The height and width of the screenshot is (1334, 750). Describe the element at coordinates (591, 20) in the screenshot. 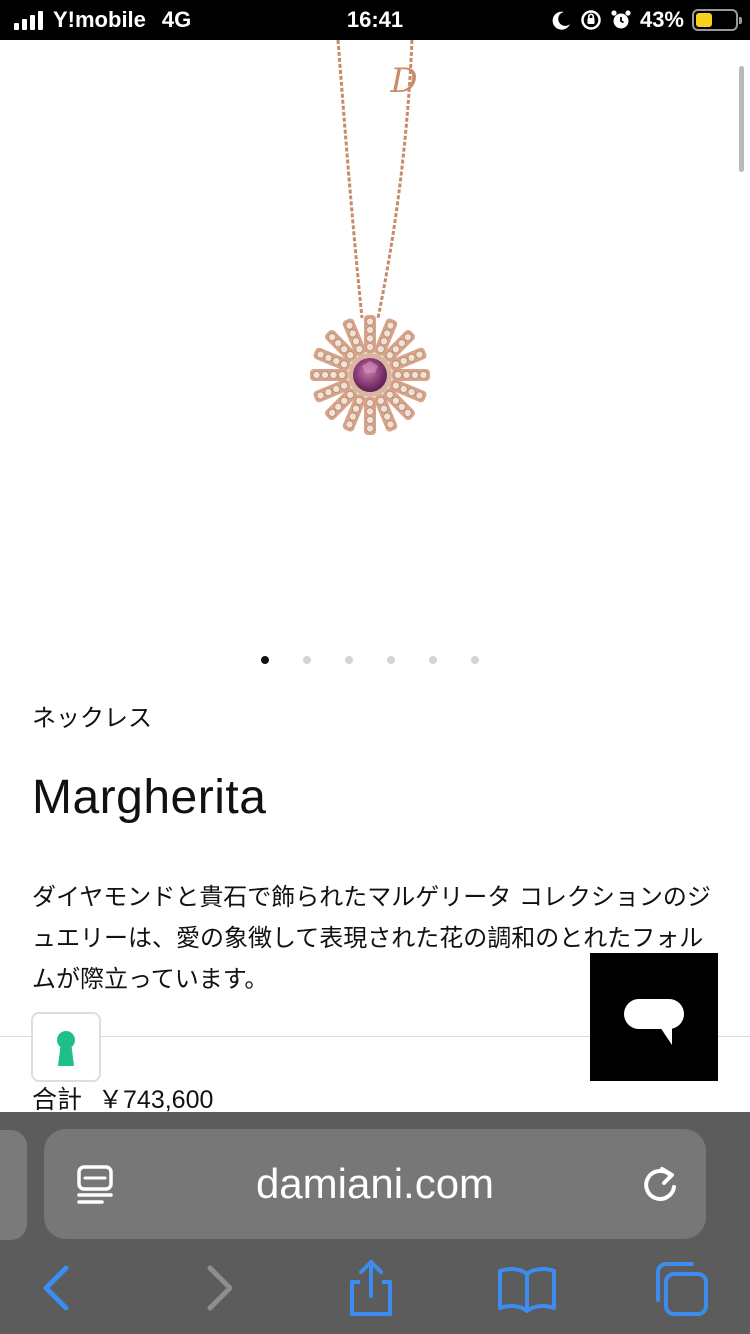

I see `orientation-lock-icon` at that location.